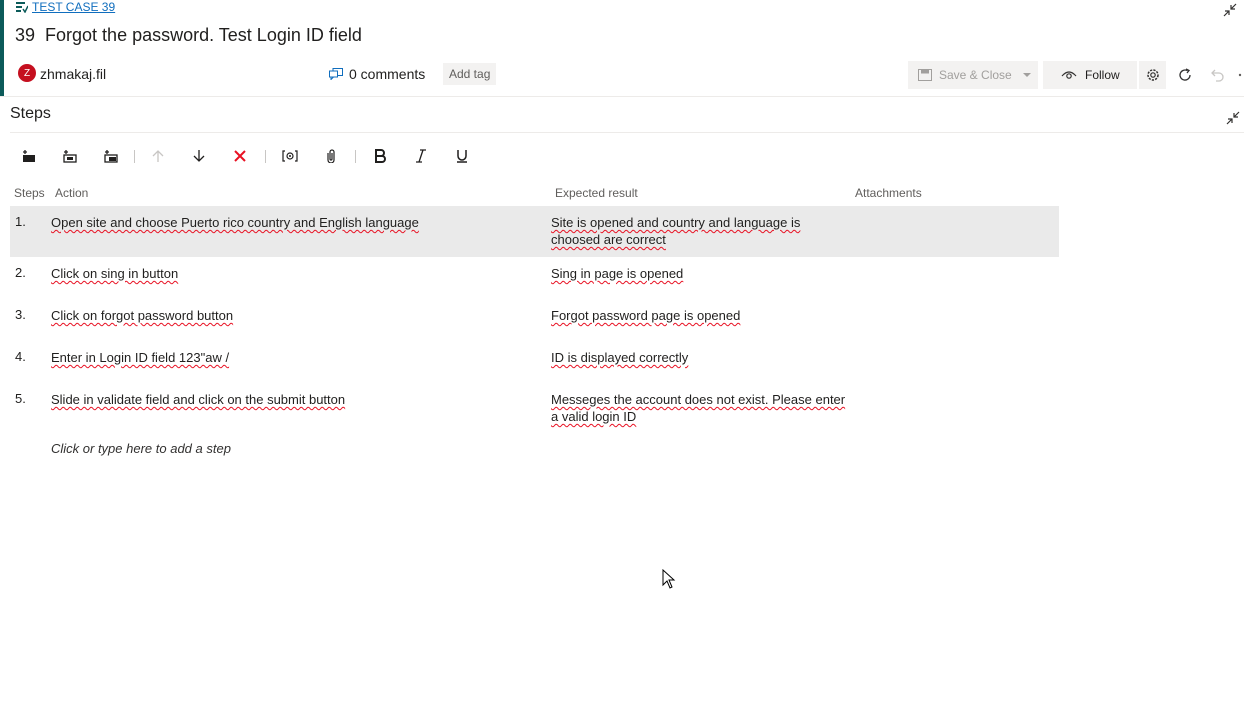 This screenshot has width=1244, height=713. I want to click on comments-link: 0 comments, so click(377, 74).